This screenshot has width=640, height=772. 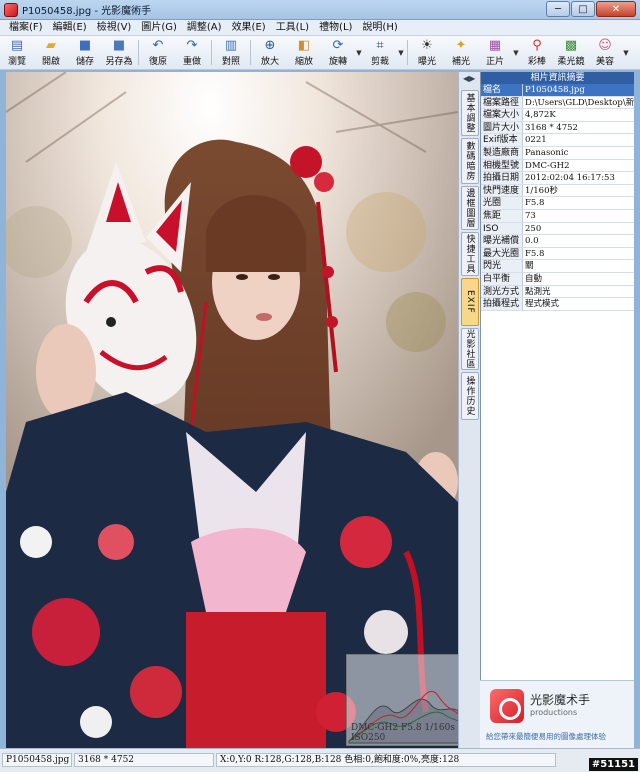 What do you see at coordinates (557, 279) in the screenshot?
I see `exif-row: 白平衡 自動` at bounding box center [557, 279].